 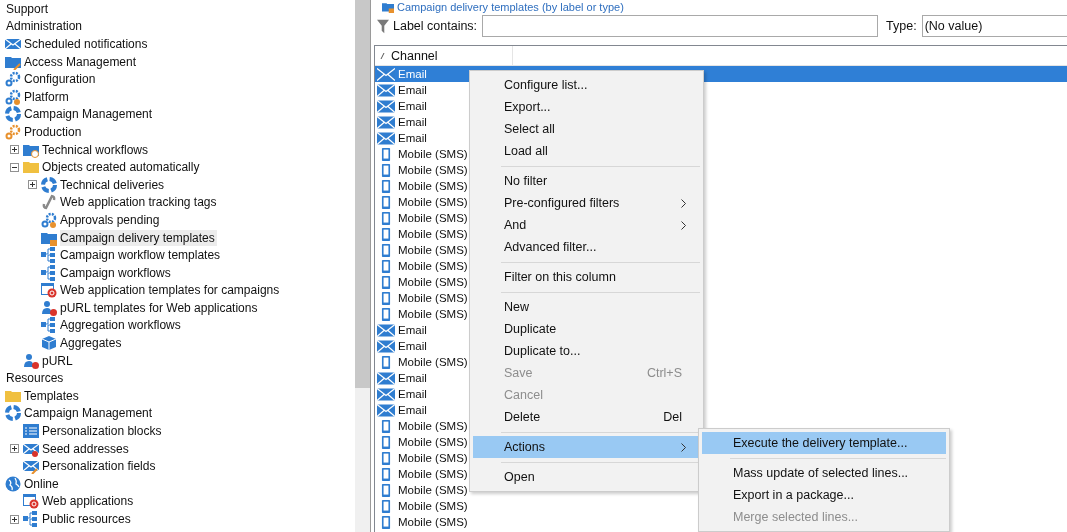 I want to click on link-icon, so click(x=49, y=202).